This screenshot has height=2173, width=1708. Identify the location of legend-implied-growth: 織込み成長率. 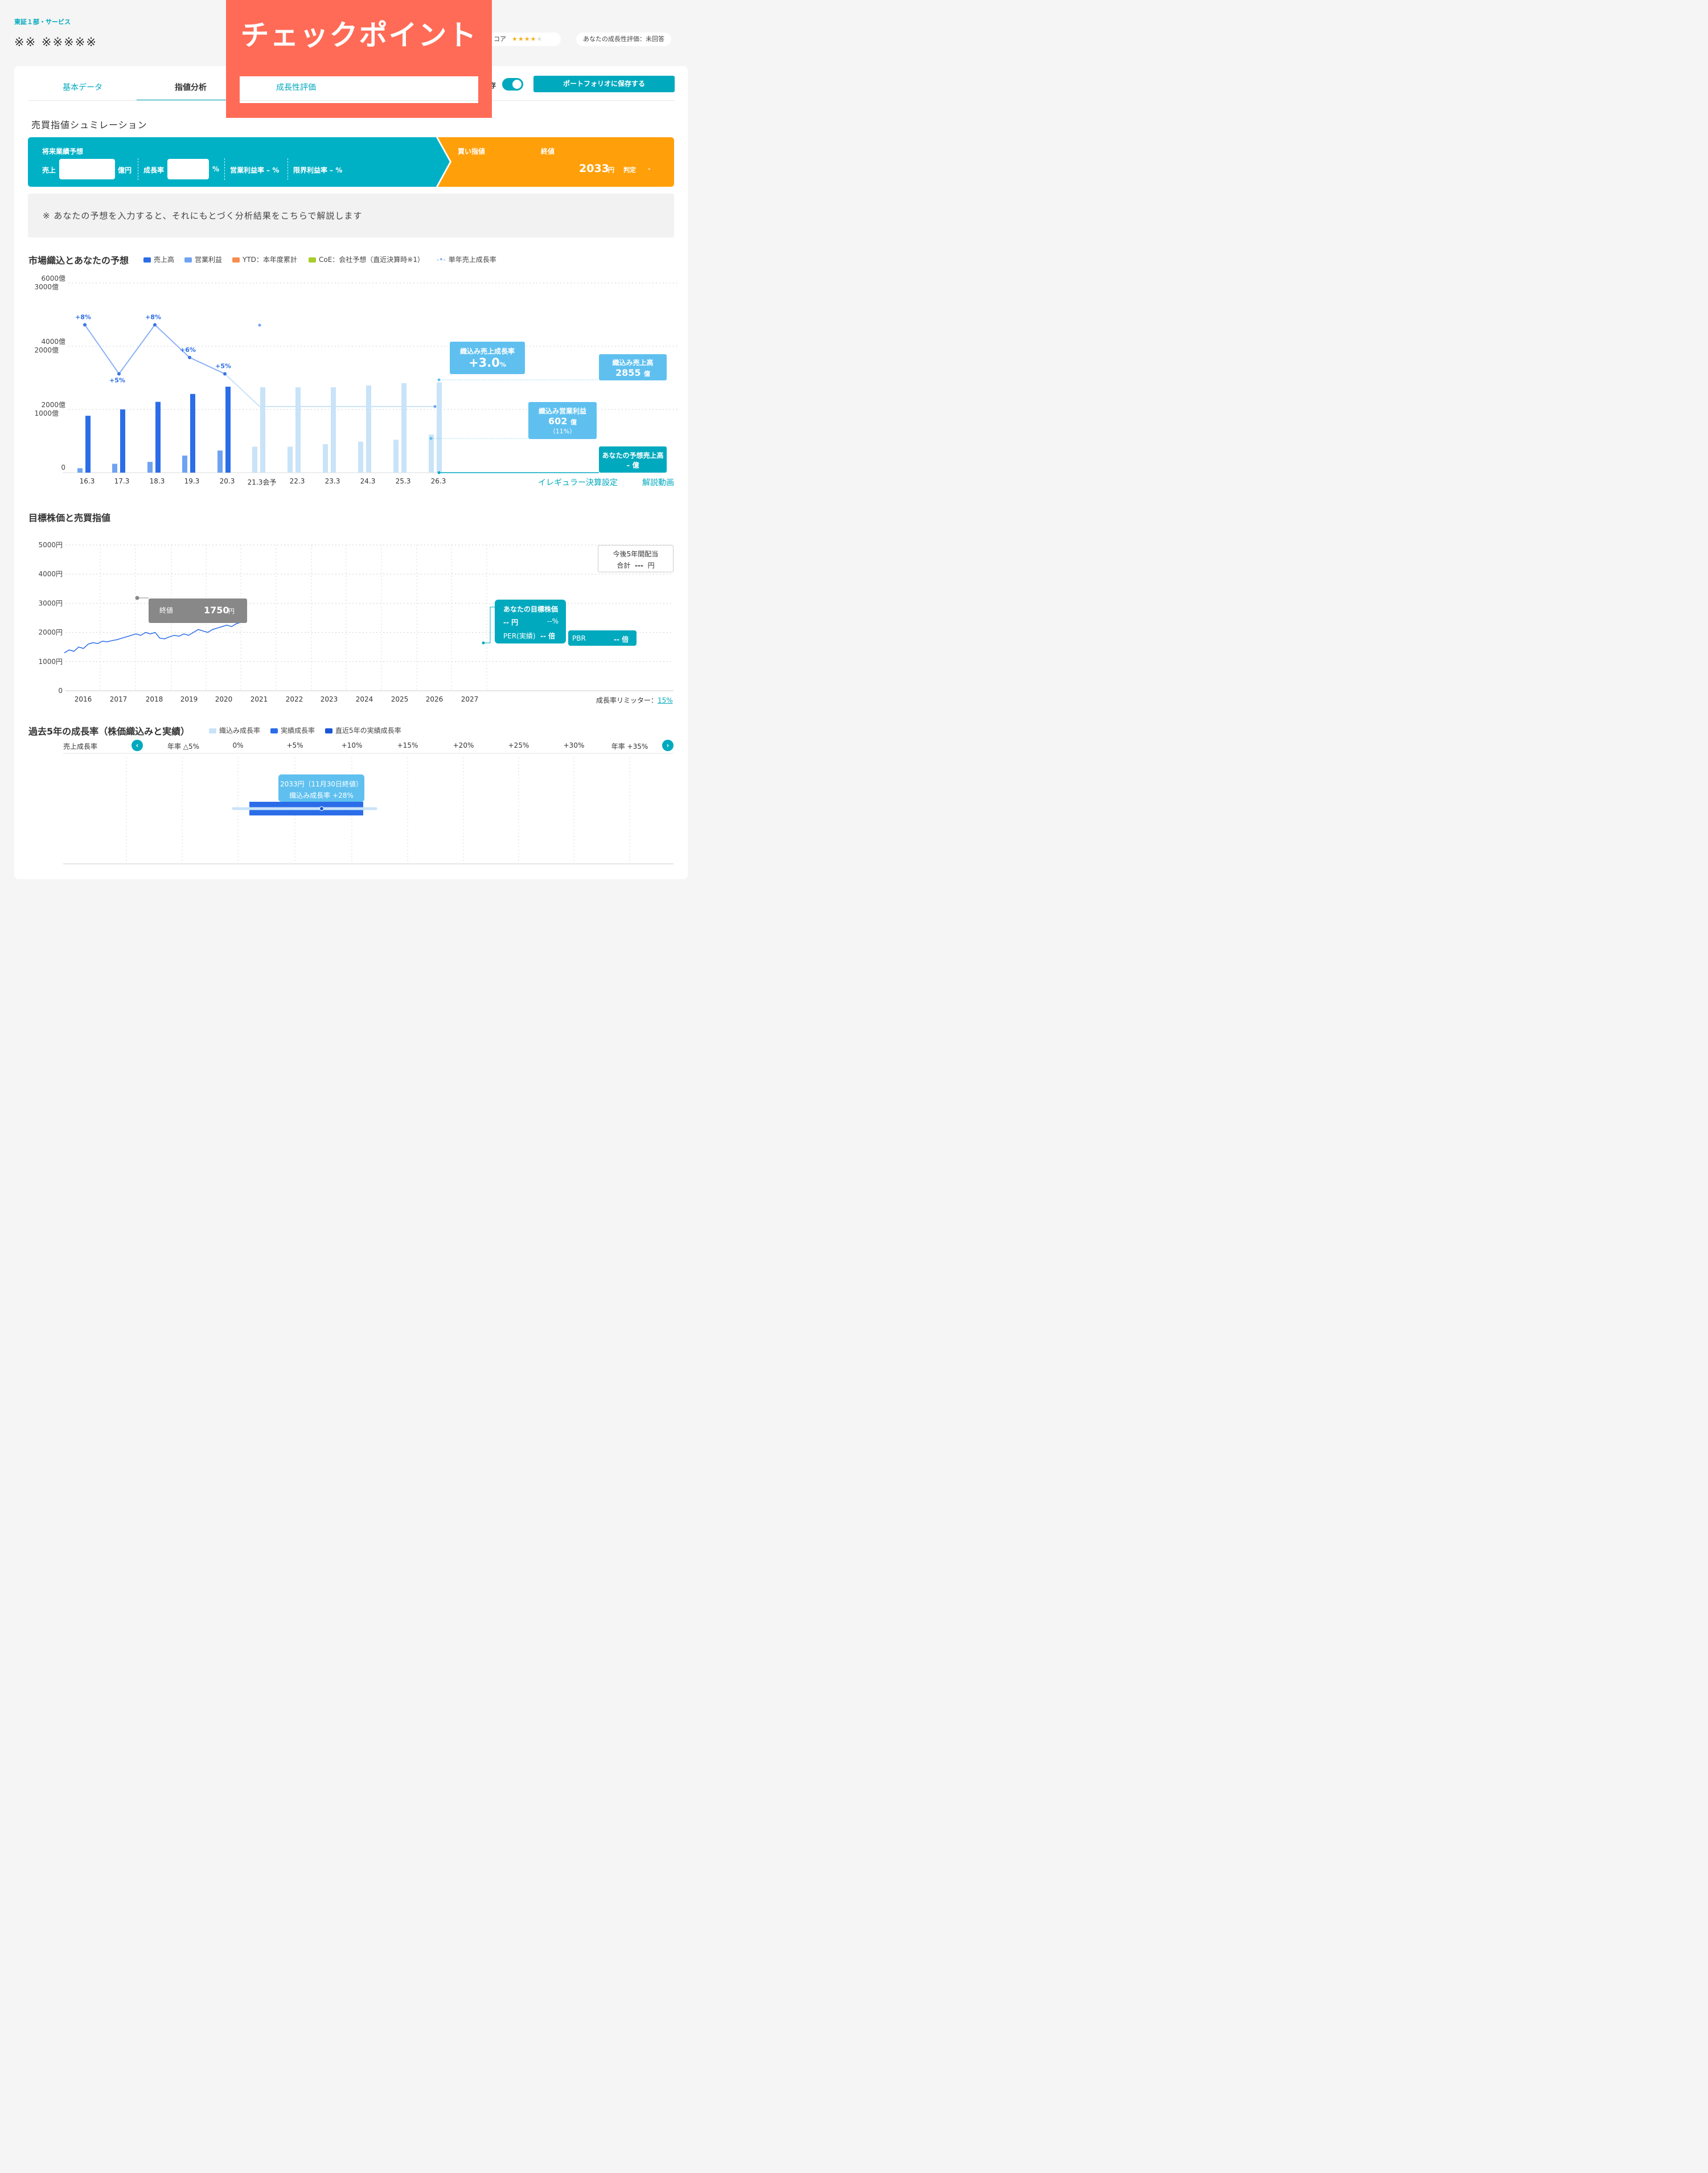
(234, 730).